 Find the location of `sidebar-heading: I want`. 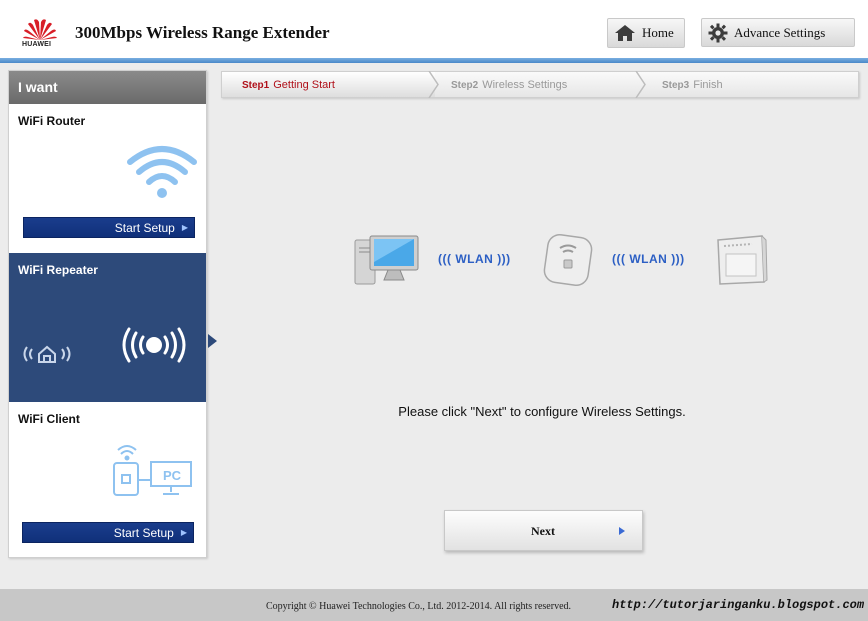

sidebar-heading: I want is located at coordinates (107, 87).